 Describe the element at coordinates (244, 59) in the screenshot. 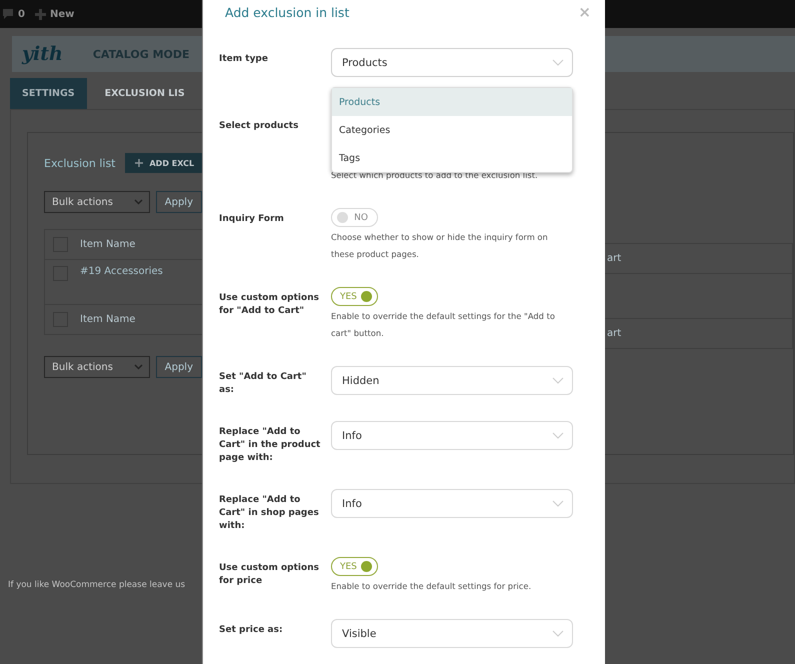

I see `field-label: Item type` at that location.